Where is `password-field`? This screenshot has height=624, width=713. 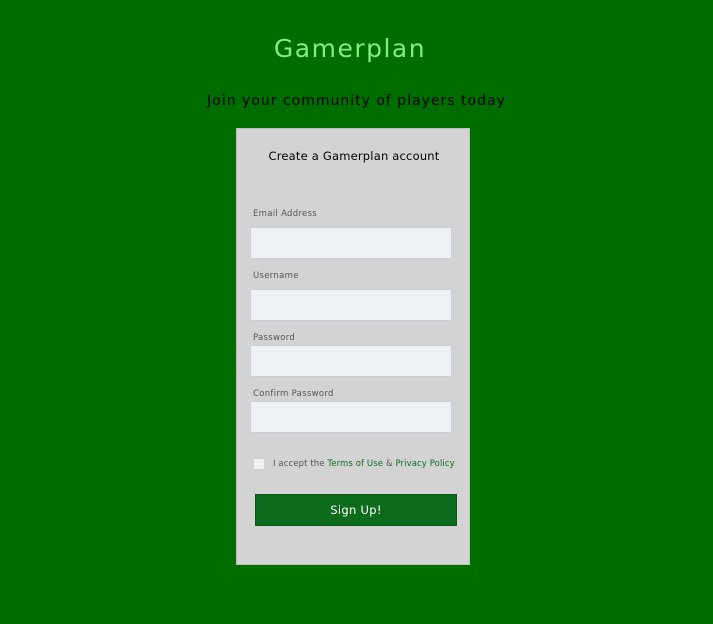
password-field is located at coordinates (351, 361).